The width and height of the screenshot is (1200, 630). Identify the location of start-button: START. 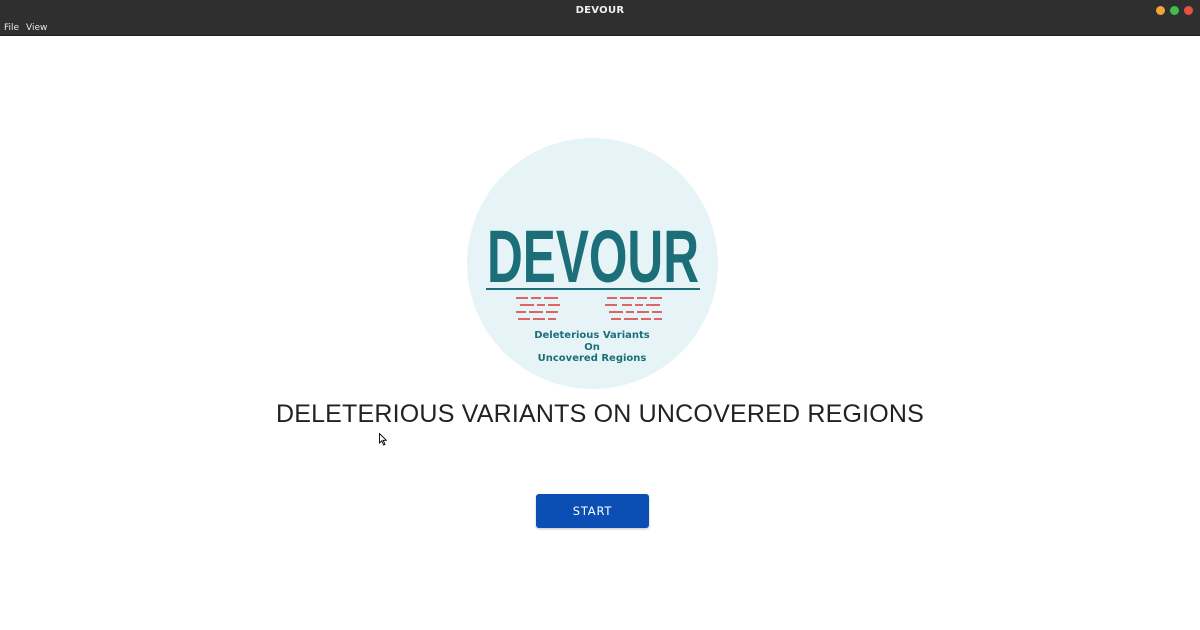
(592, 511).